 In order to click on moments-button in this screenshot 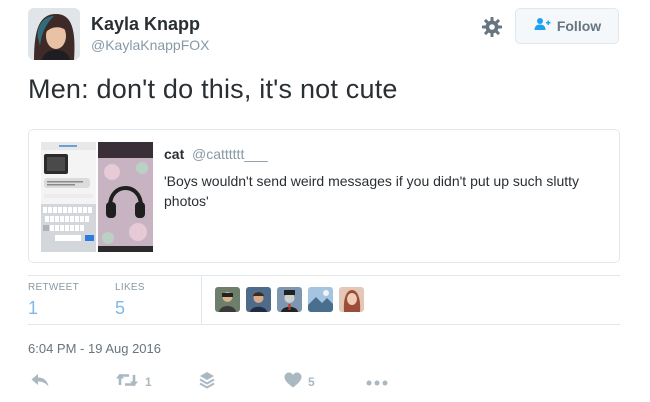, I will do `click(207, 382)`.